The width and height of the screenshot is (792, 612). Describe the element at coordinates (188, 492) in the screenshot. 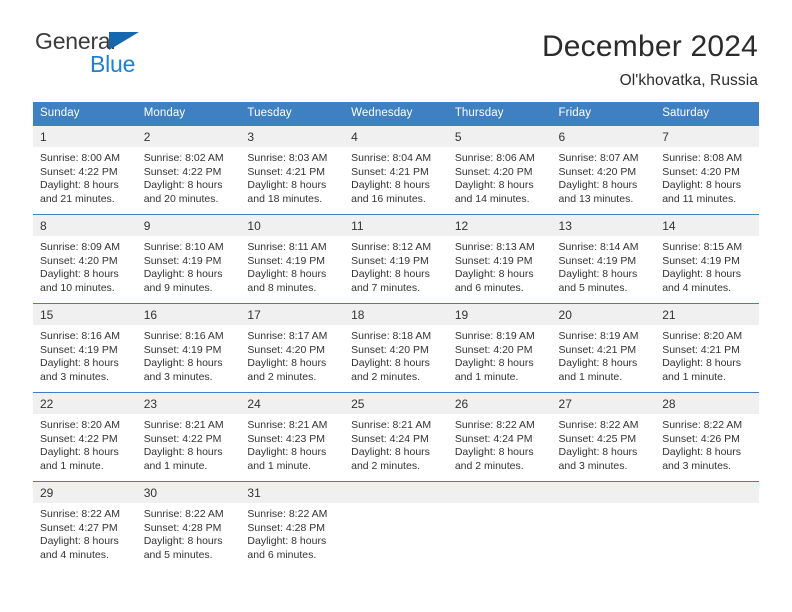

I see `day-number: 30` at that location.